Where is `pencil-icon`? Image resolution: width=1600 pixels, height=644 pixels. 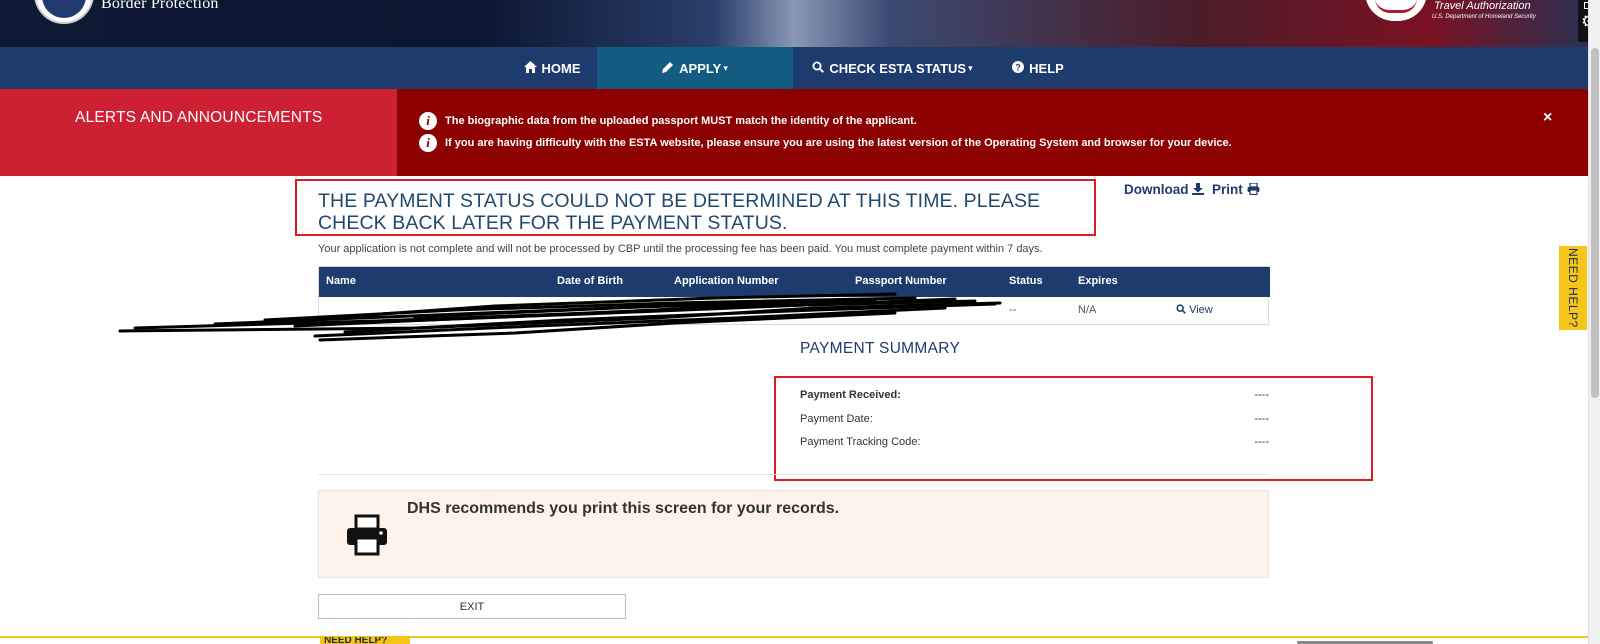 pencil-icon is located at coordinates (668, 68).